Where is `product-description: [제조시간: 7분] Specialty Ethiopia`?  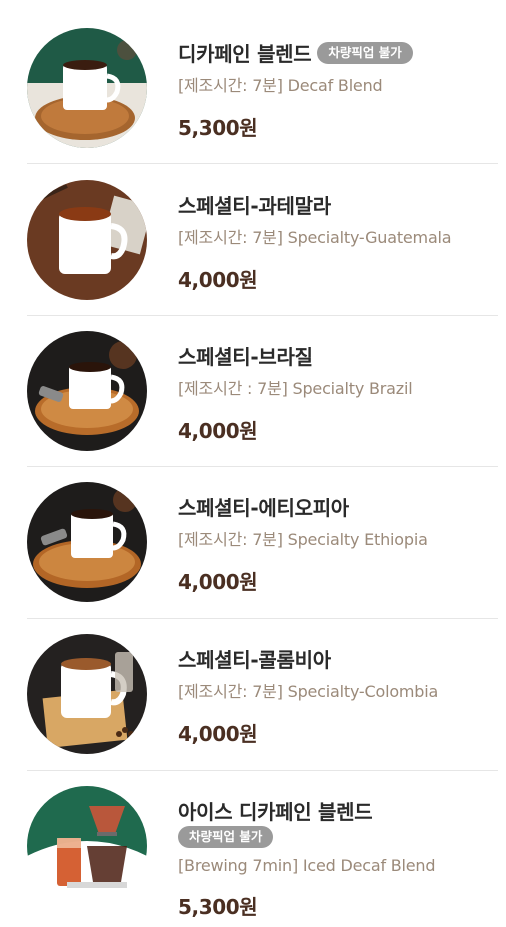
product-description: [제조시간: 7분] Specialty Ethiopia is located at coordinates (303, 539).